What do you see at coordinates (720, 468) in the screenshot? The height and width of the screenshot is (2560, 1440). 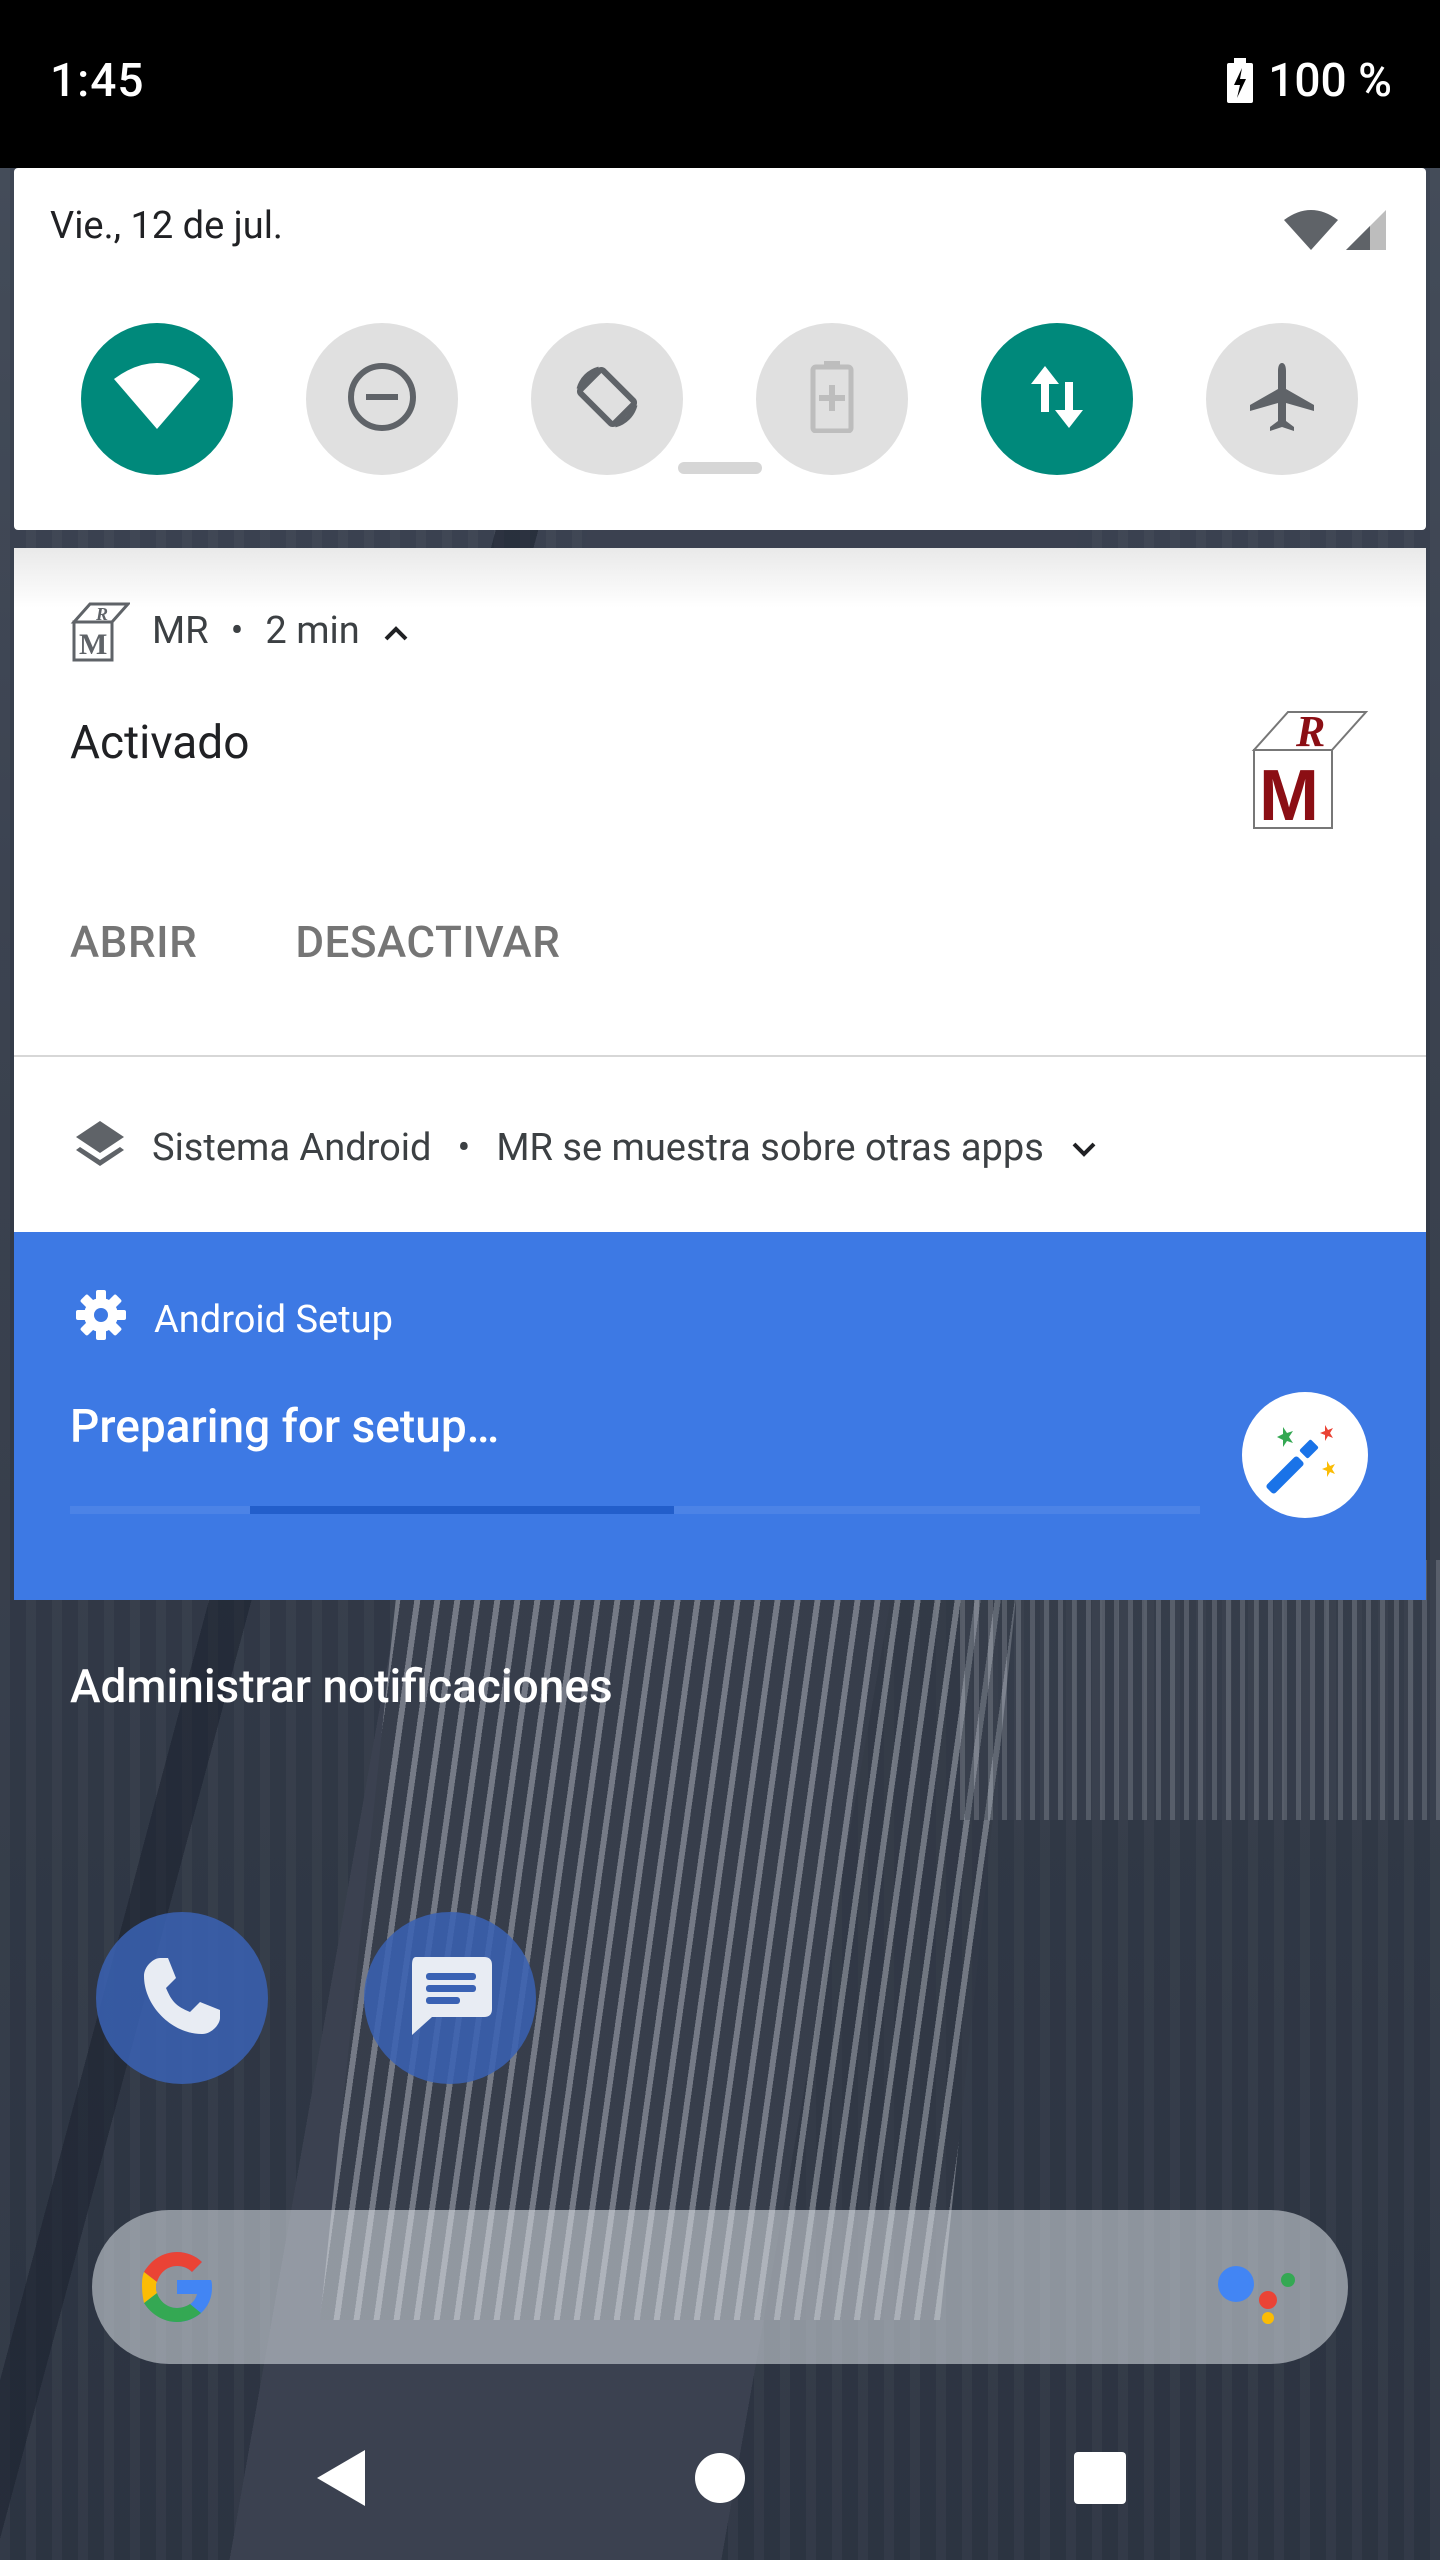 I see `qs-drag-handle` at bounding box center [720, 468].